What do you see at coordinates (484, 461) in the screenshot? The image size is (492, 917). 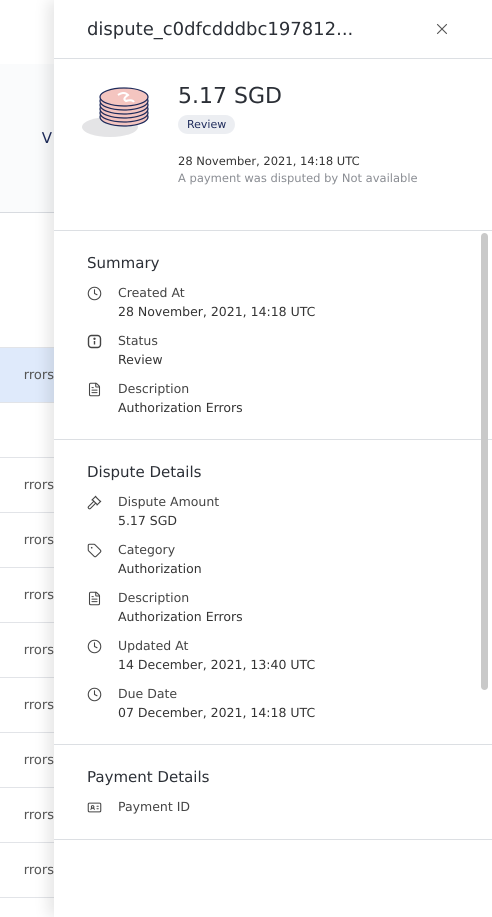 I see `scrollbar` at bounding box center [484, 461].